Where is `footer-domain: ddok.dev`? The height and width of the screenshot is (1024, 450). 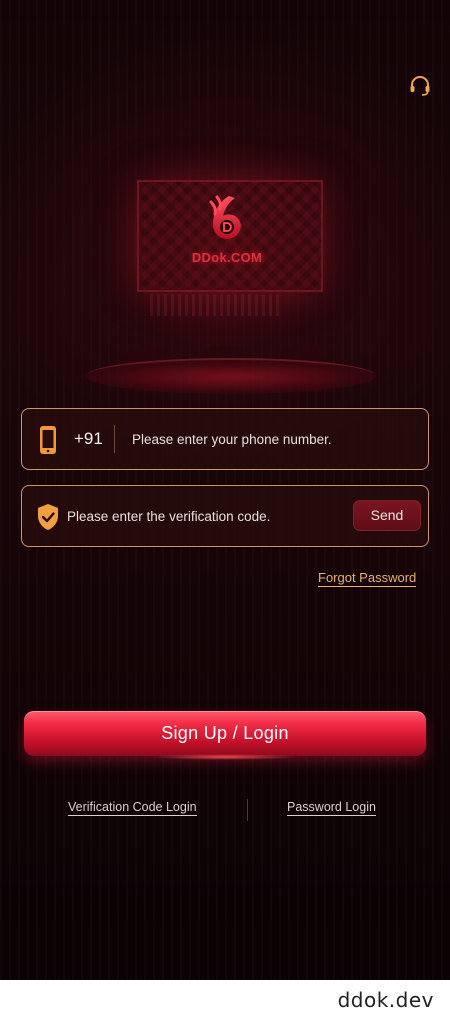
footer-domain: ddok.dev is located at coordinates (385, 1000).